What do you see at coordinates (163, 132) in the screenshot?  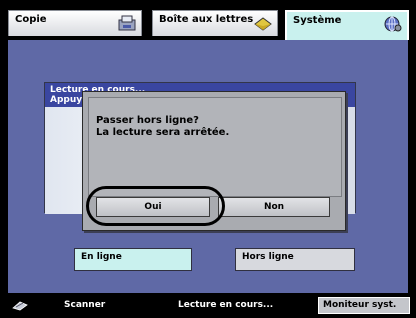 I see `dialog-message-line2: La lecture sera arrêtée.` at bounding box center [163, 132].